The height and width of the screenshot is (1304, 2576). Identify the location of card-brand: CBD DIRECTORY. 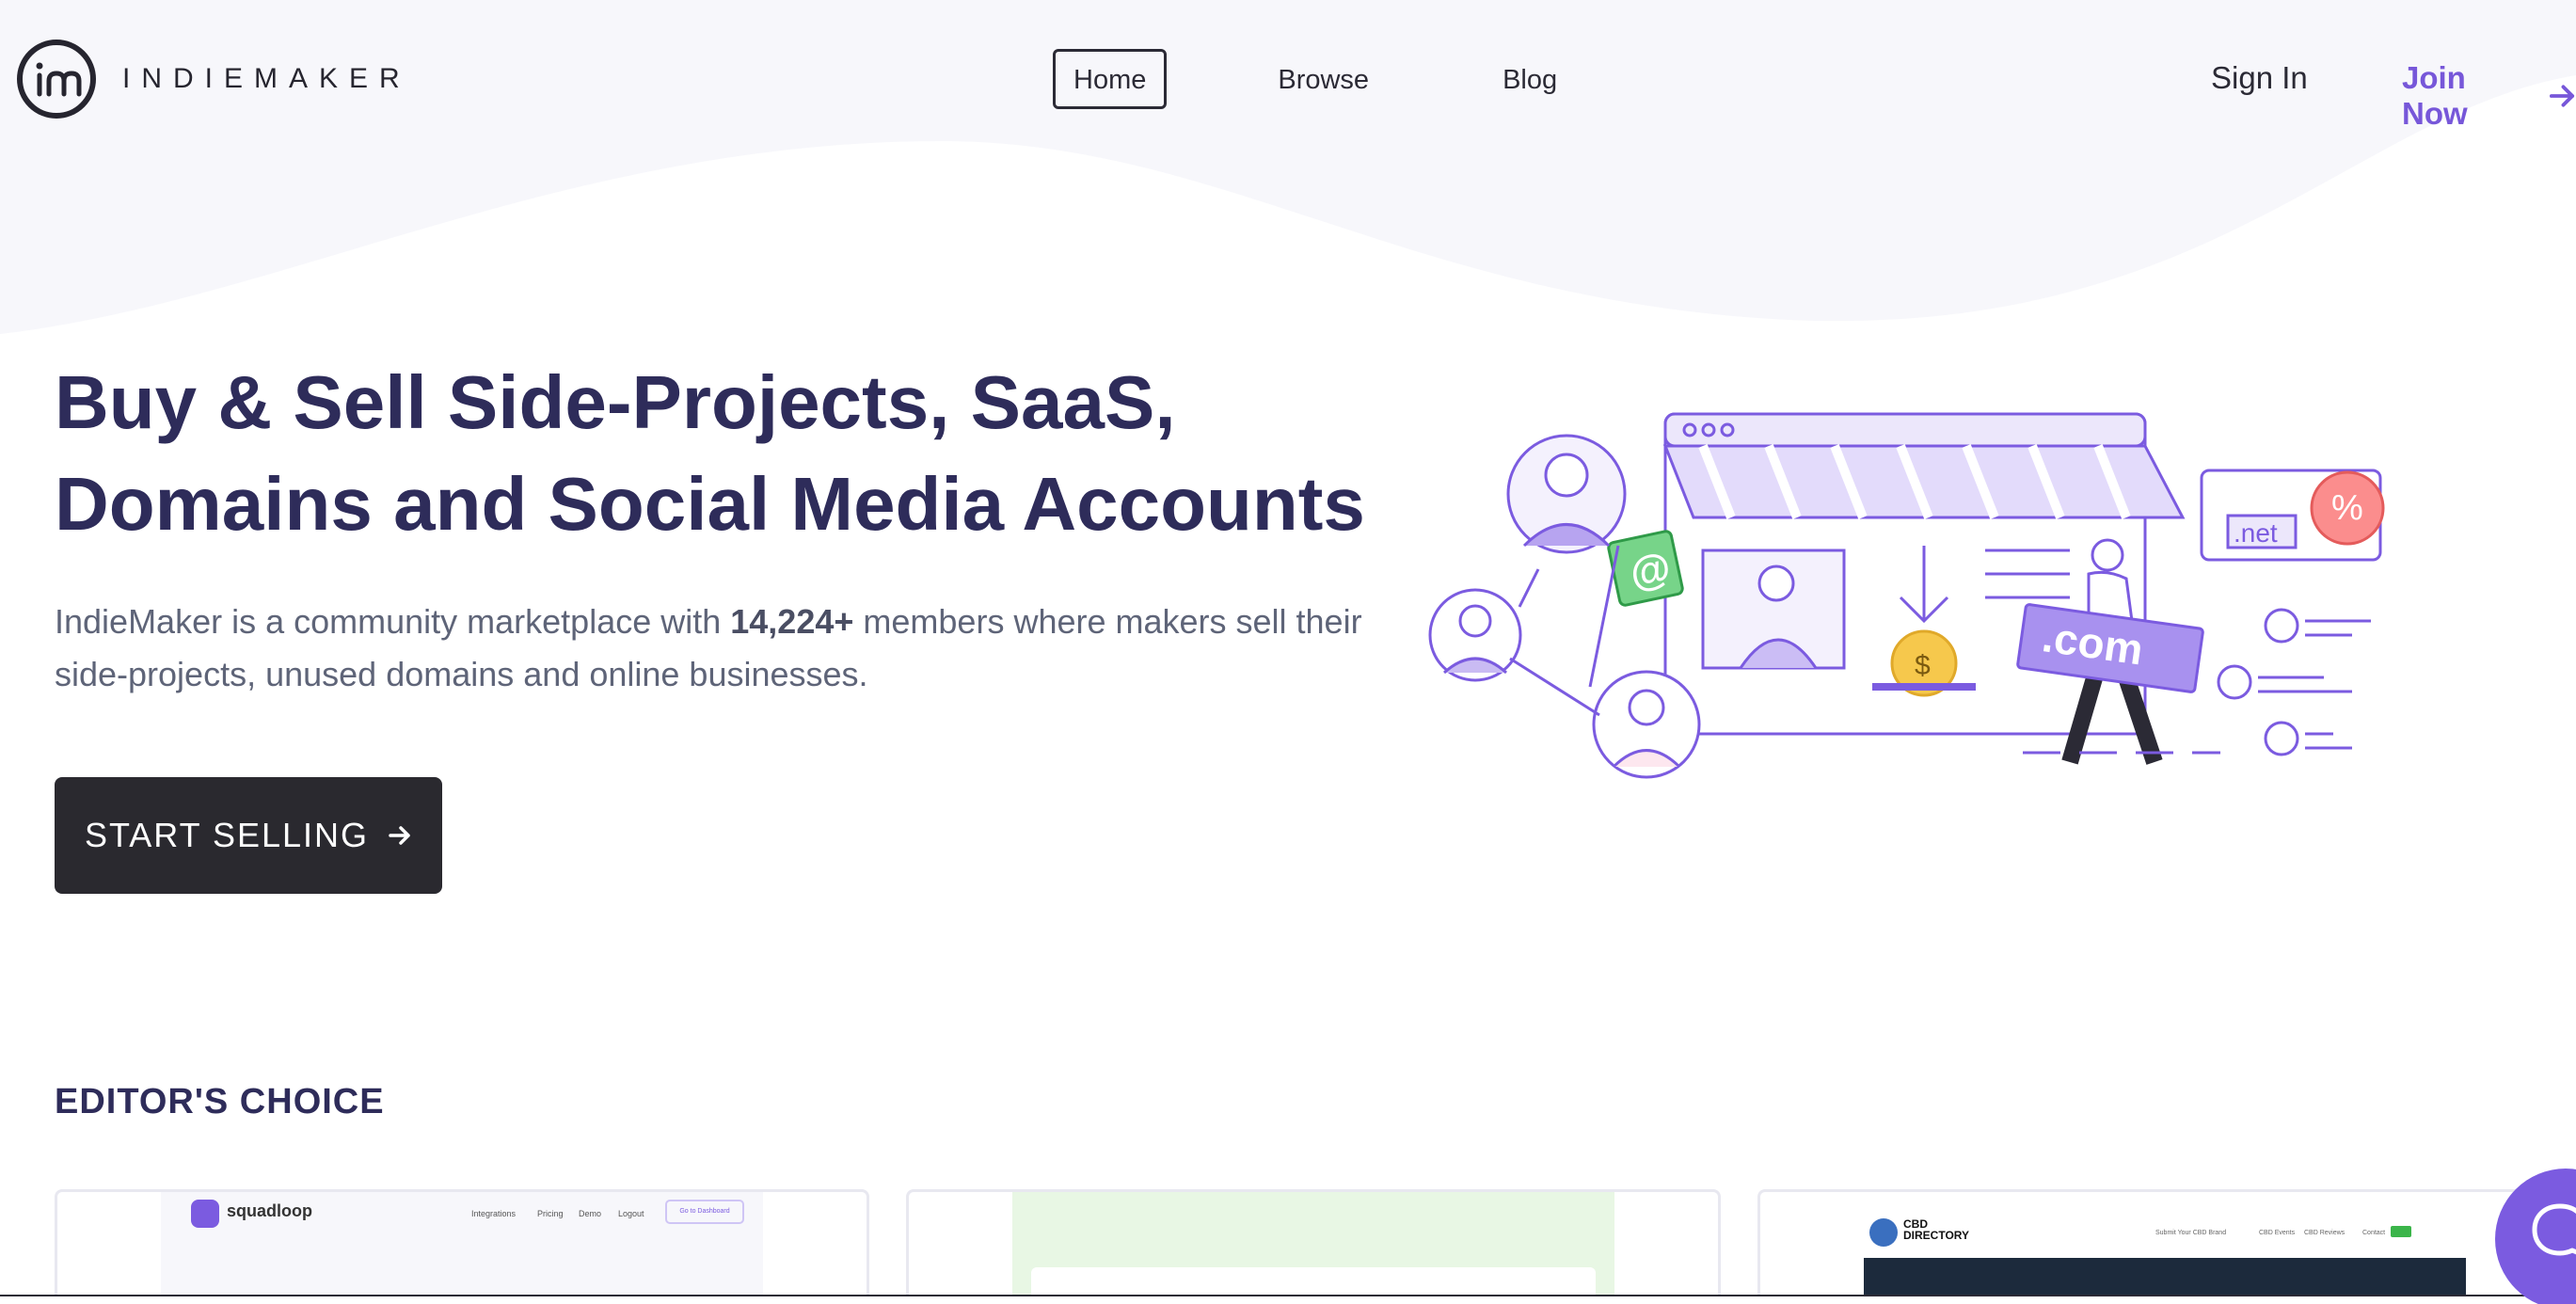
(1936, 1229).